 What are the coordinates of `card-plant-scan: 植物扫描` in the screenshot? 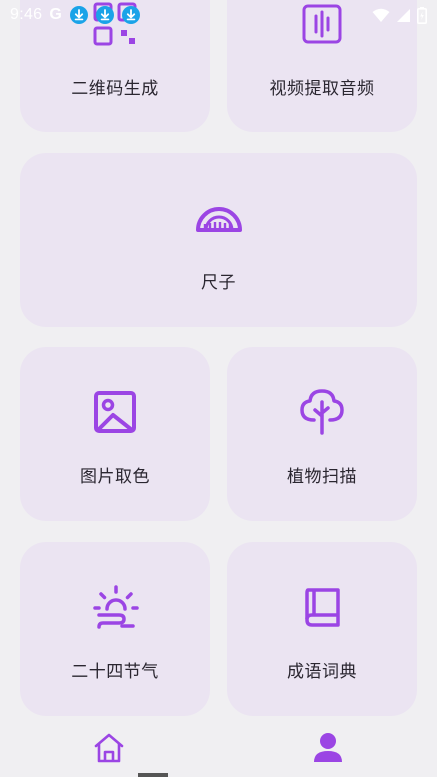 It's located at (322, 434).